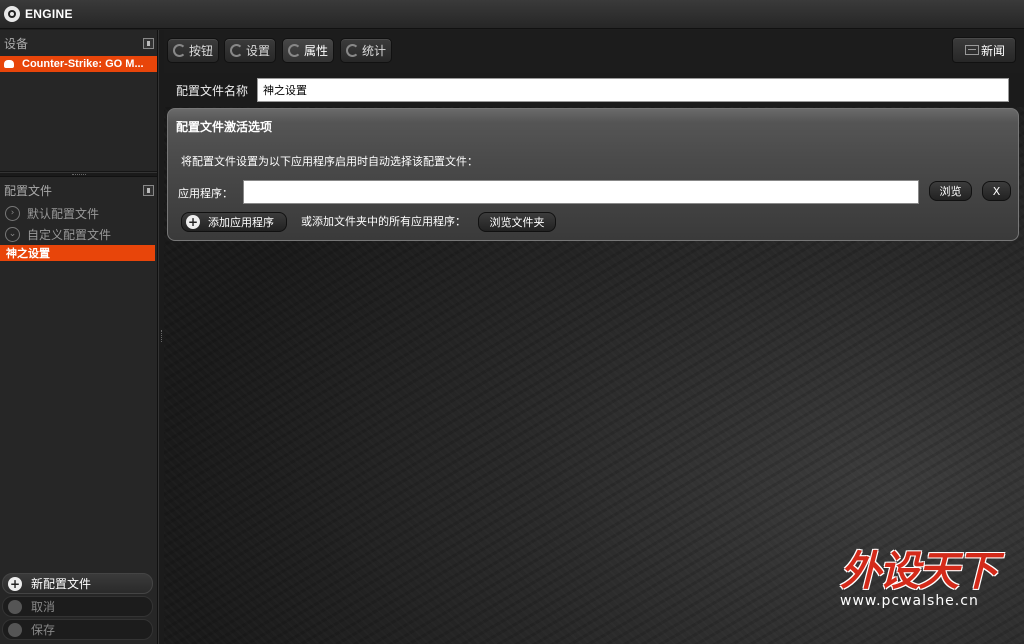  I want to click on profile-default: › 默认配置文件, so click(78, 213).